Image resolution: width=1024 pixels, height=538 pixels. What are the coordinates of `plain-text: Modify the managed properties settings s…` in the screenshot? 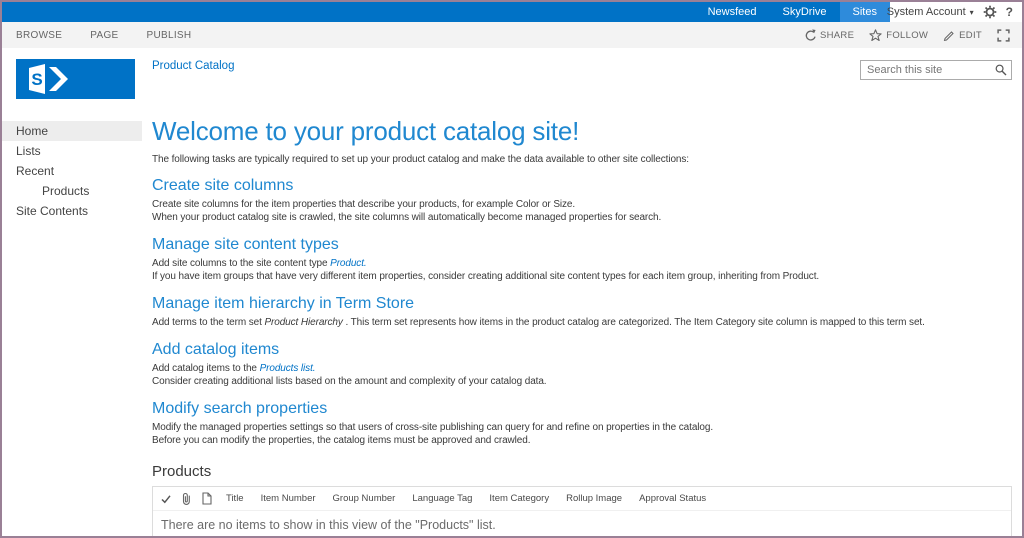 It's located at (433, 427).